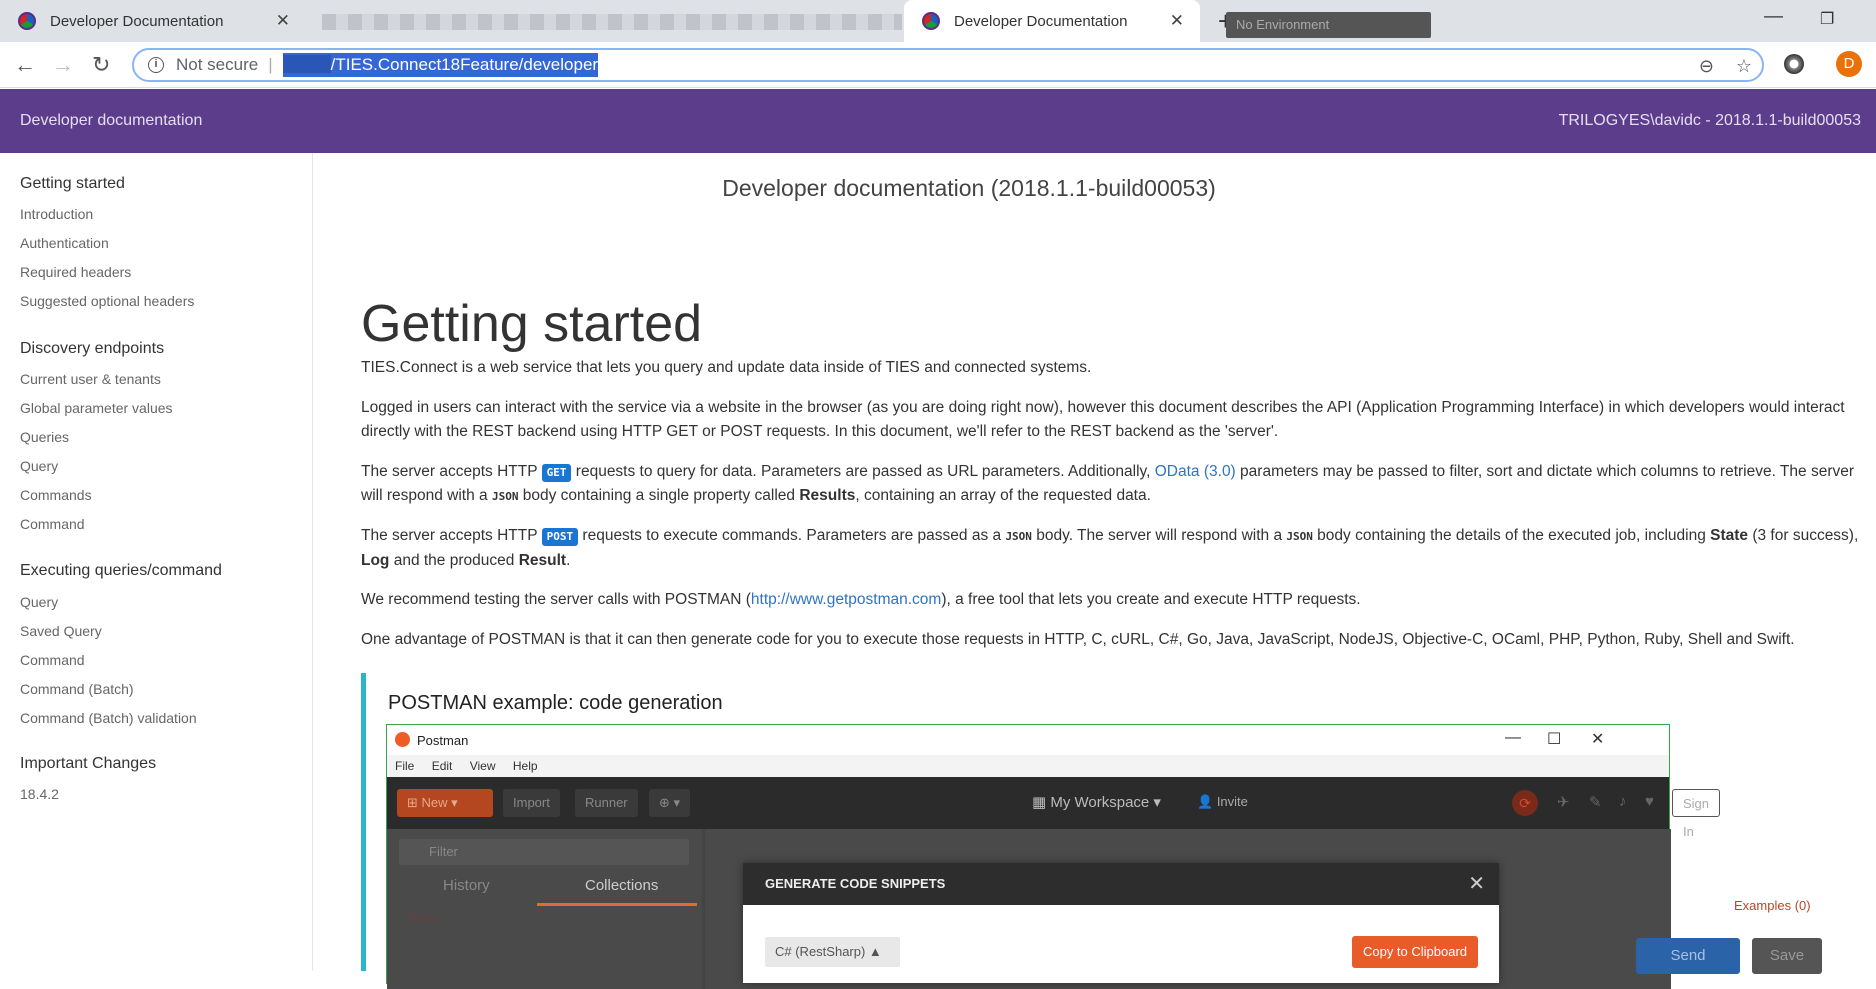 The image size is (1876, 989). I want to click on modal-header: GENERATE CODE SNIPPETS ✕, so click(1121, 884).